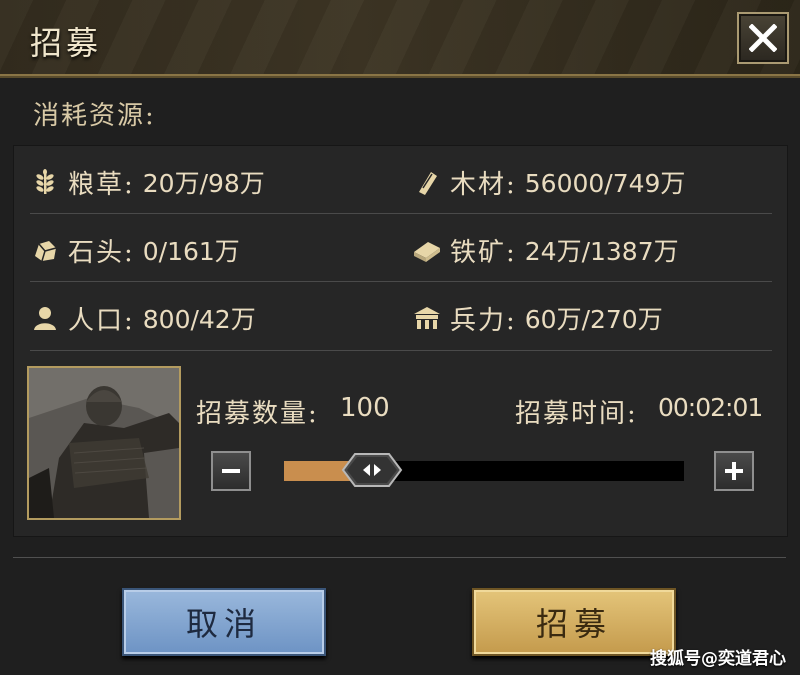 This screenshot has height=675, width=800. I want to click on resource-value: 60万/270万, so click(593, 319).